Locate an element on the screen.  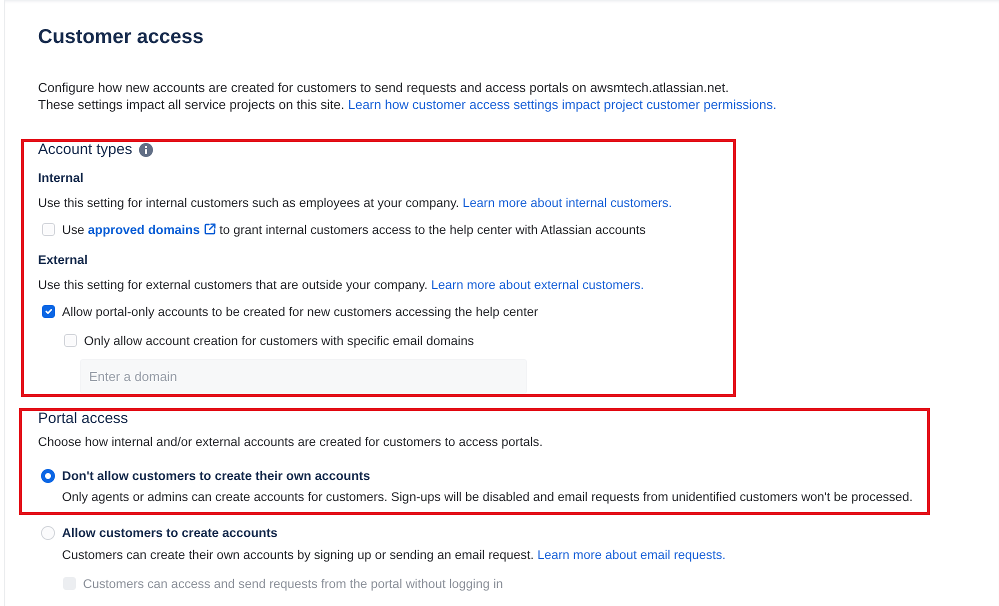
learn-more-link: Learn more about external customers. is located at coordinates (537, 285).